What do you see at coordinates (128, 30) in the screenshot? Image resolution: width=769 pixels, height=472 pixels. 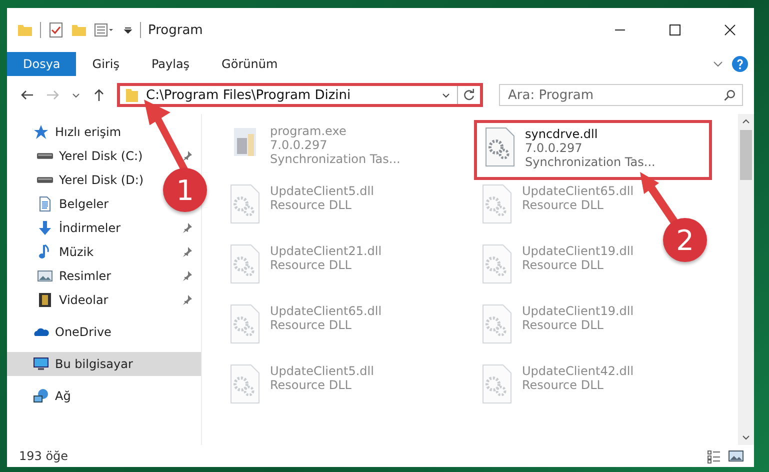 I see `dropdown-icon` at bounding box center [128, 30].